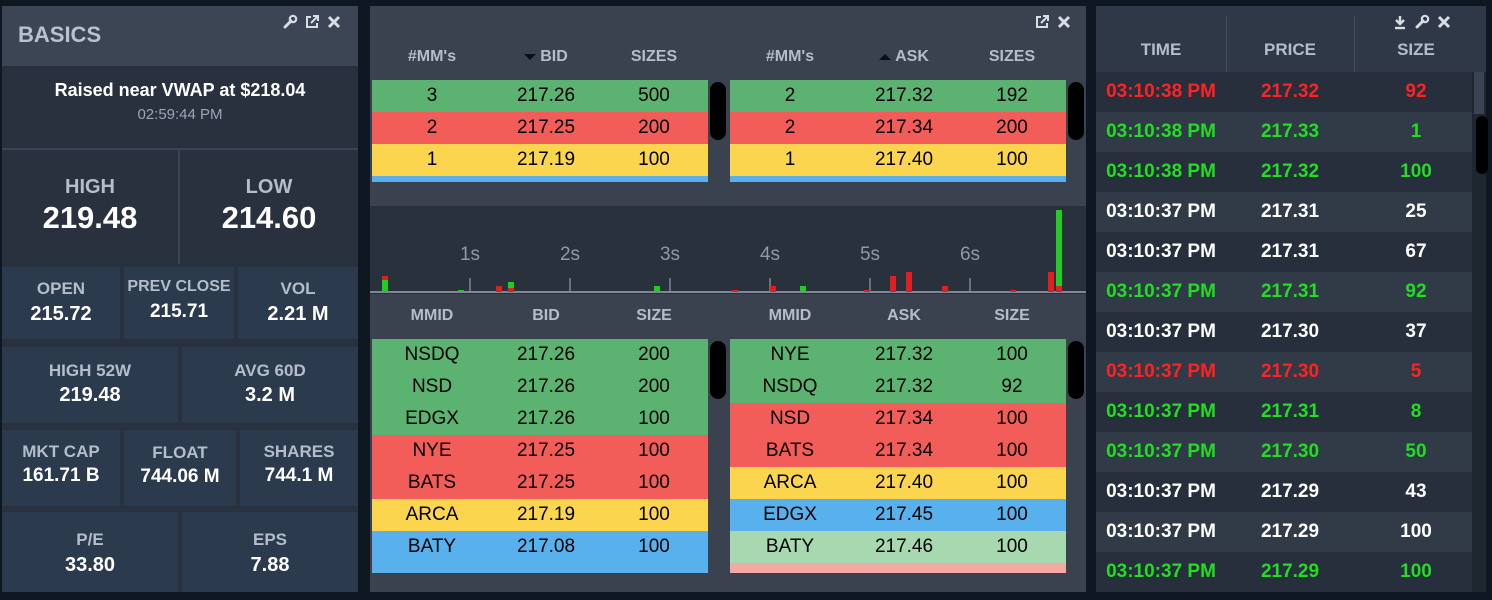  I want to click on trade-row: 03:10:37 PM 217.29 43, so click(1284, 492).